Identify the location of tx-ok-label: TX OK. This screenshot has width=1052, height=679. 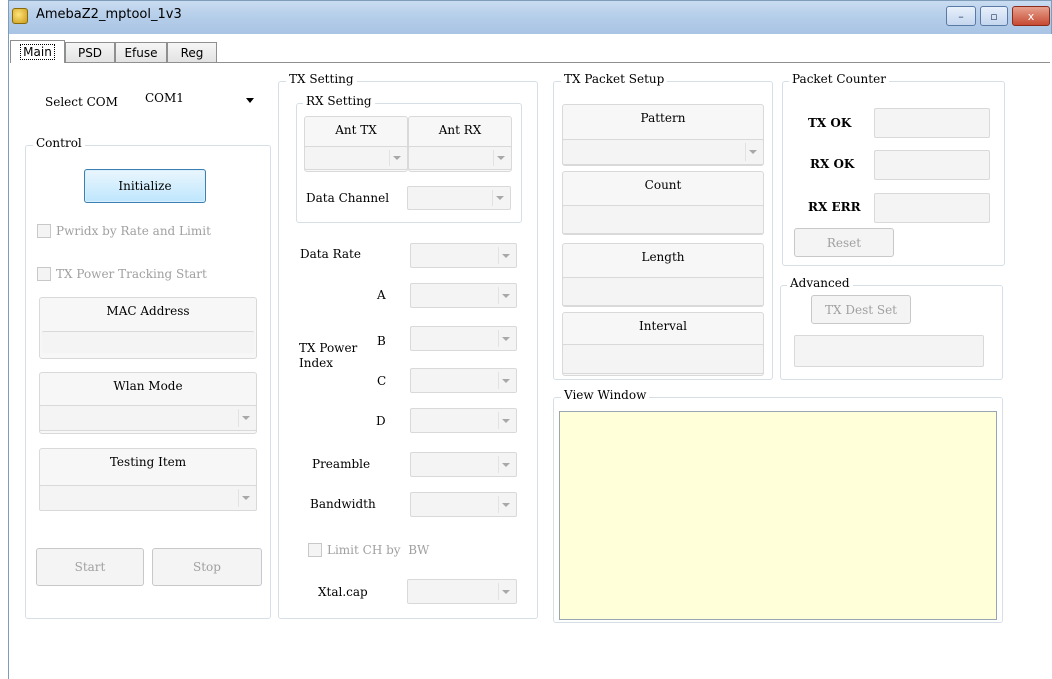
(830, 123).